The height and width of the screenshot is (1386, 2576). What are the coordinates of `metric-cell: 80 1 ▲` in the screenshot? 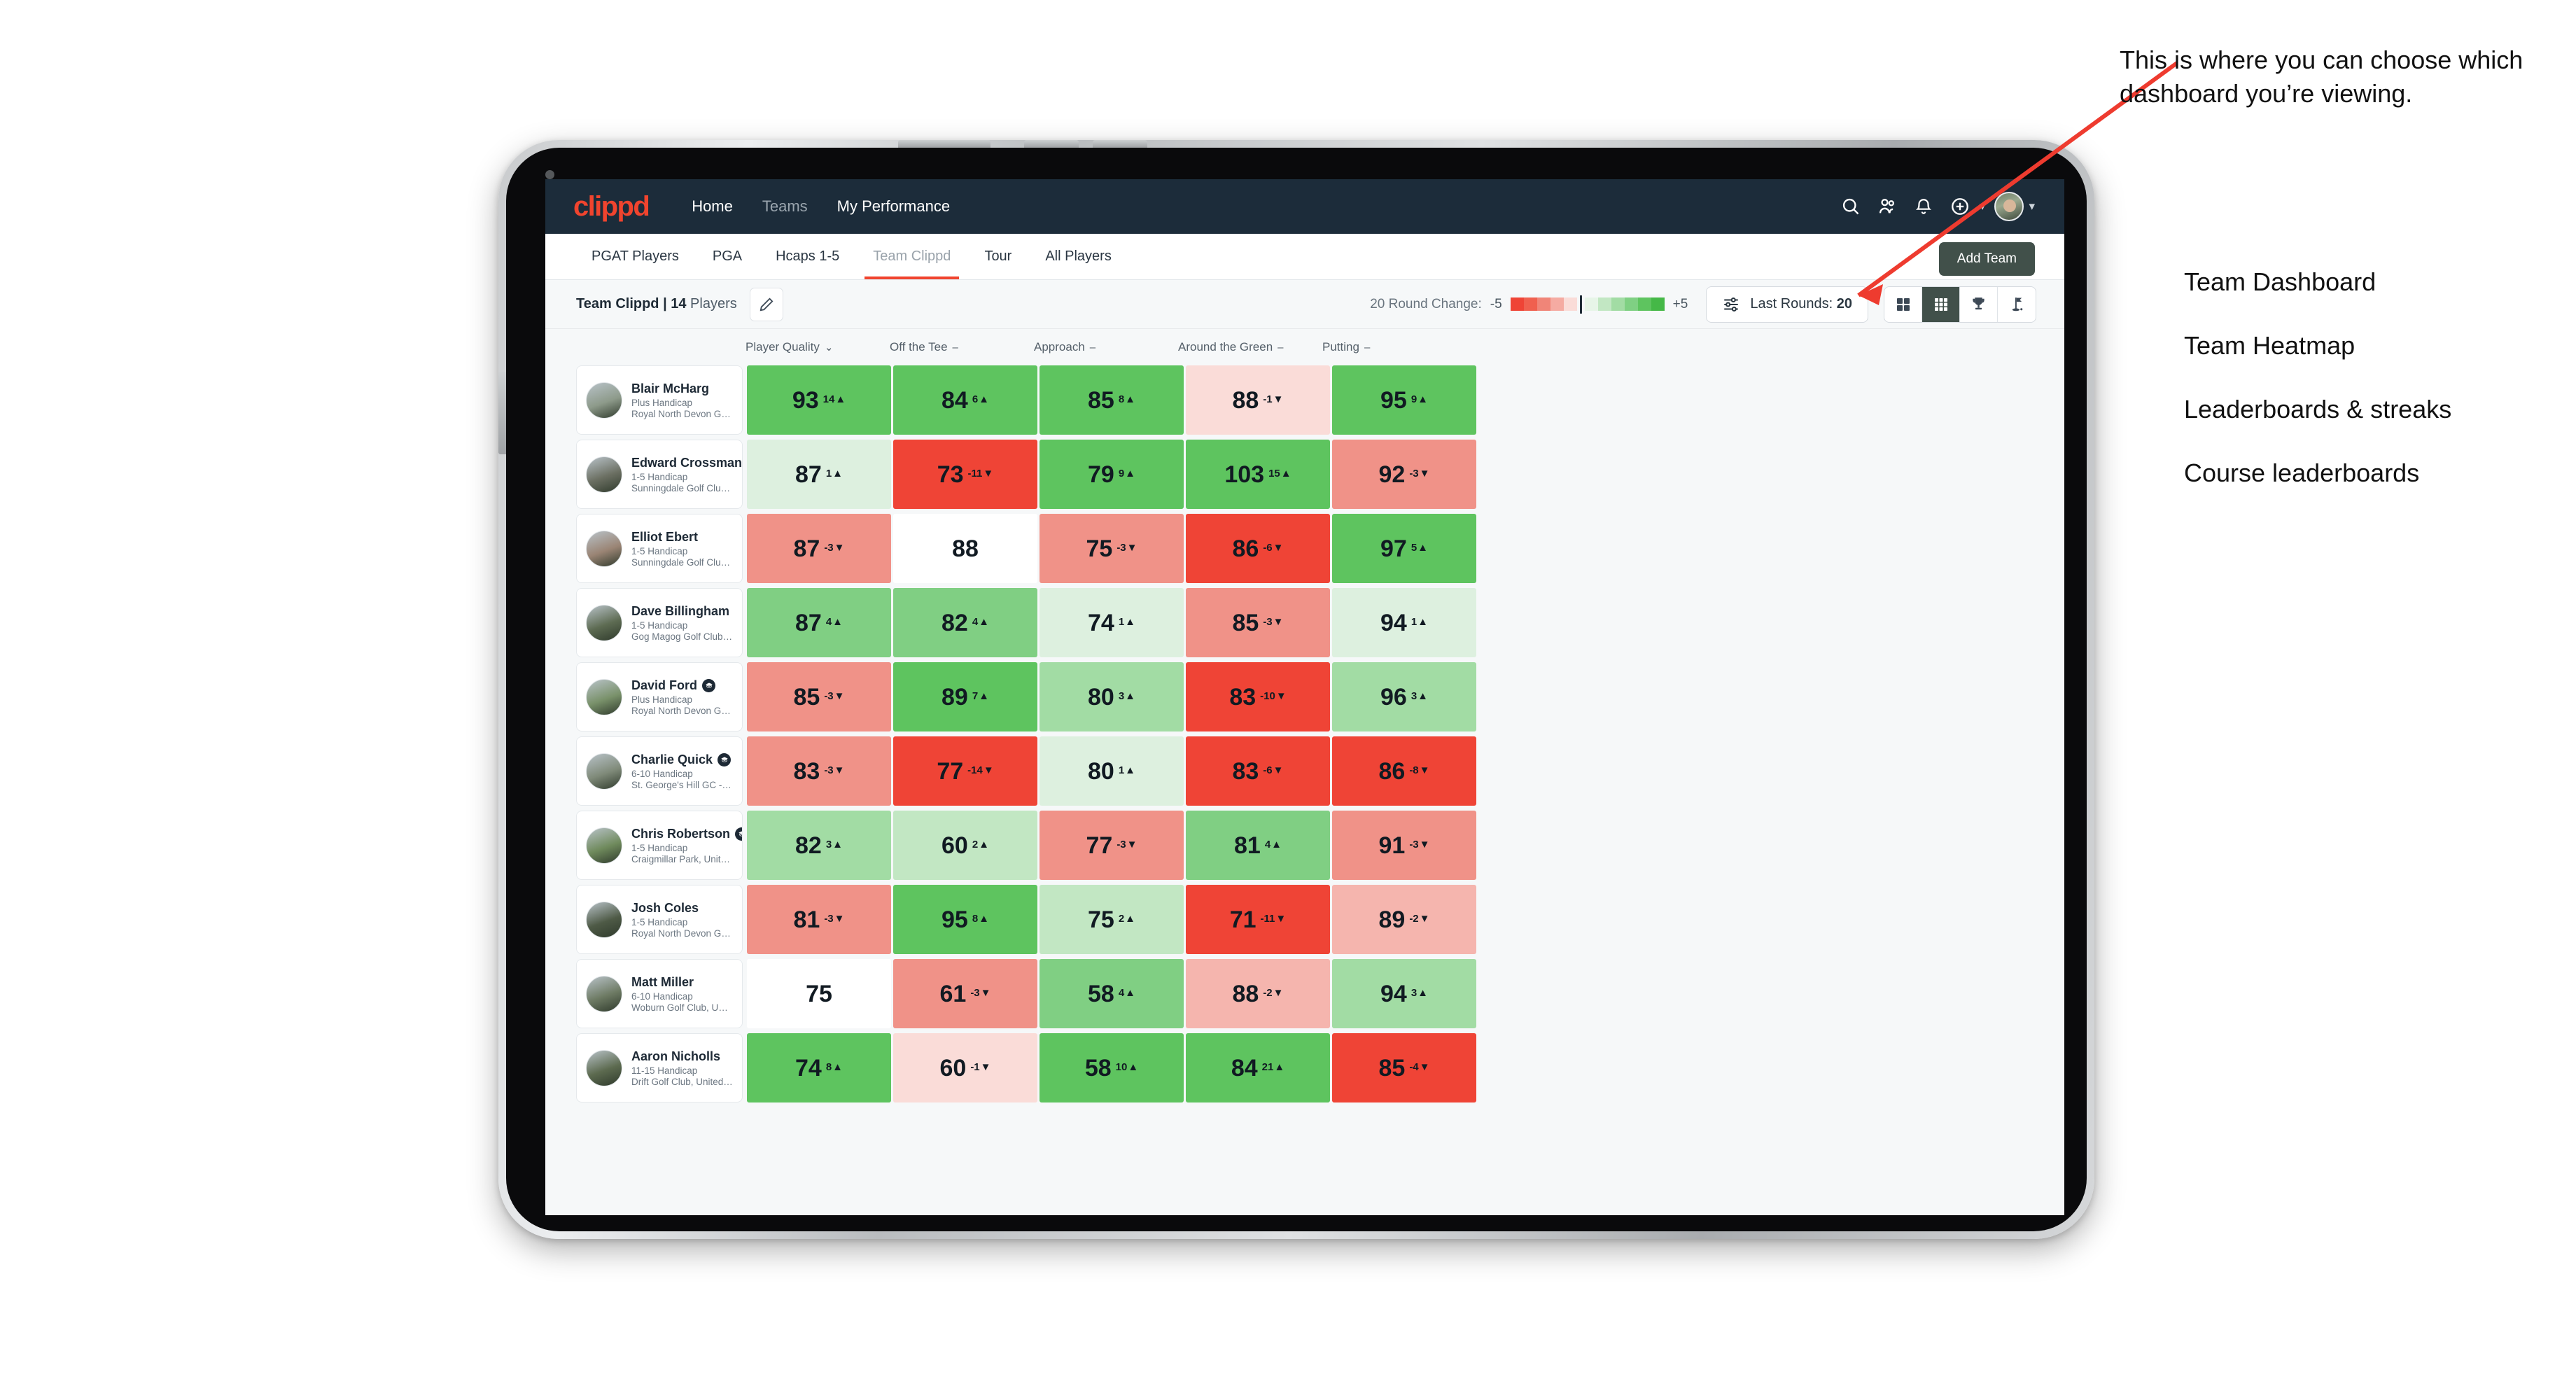 It's located at (1112, 771).